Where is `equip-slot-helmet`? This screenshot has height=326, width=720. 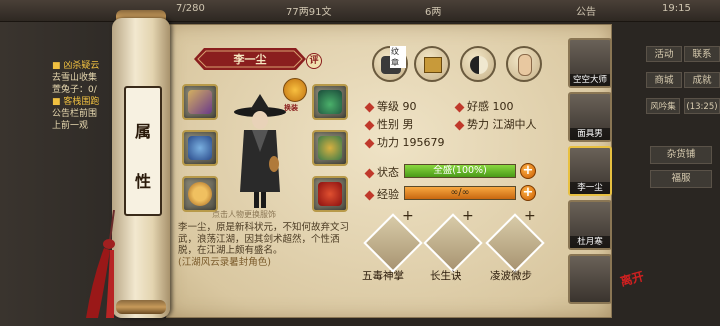 equip-slot-helmet is located at coordinates (330, 148).